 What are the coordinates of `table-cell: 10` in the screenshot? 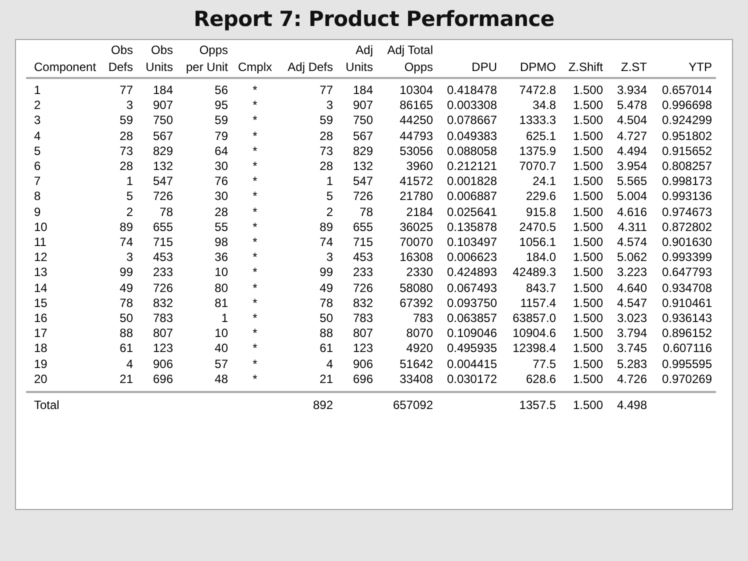 It's located at (221, 272).